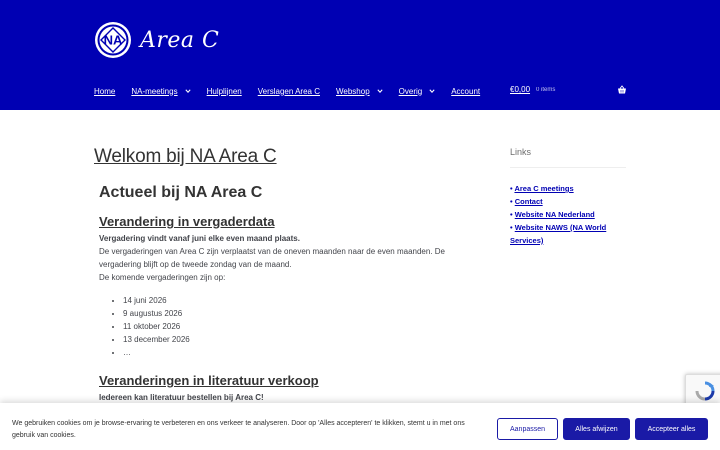  I want to click on na-logo-mark: NA, so click(113, 40).